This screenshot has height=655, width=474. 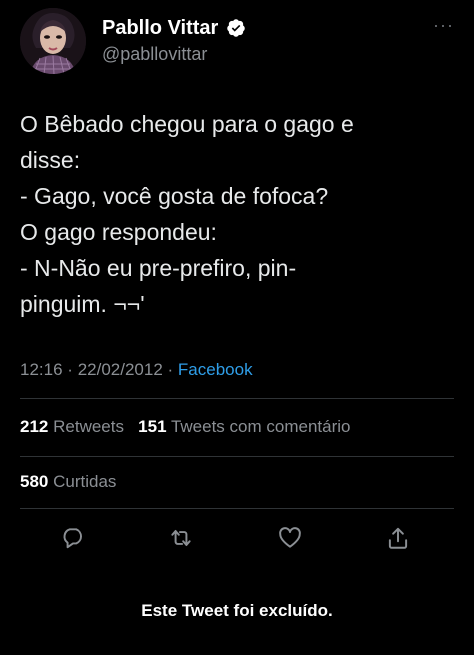 I want to click on tweet-text-line: O Bêbado chegou para o gago e, so click(x=187, y=124).